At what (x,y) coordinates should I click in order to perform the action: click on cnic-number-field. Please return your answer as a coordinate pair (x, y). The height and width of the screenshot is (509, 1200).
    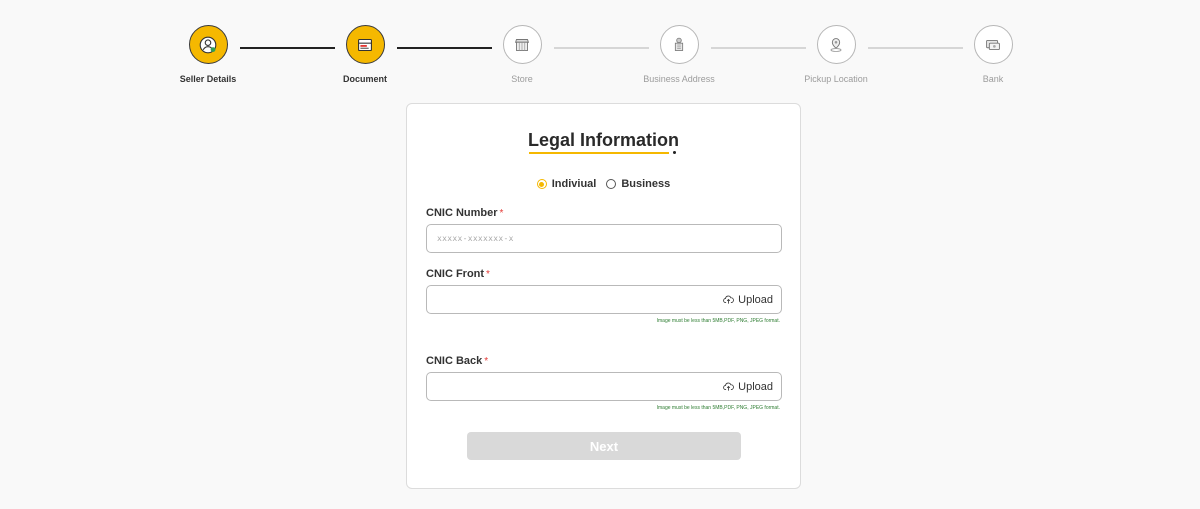
    Looking at the image, I should click on (604, 238).